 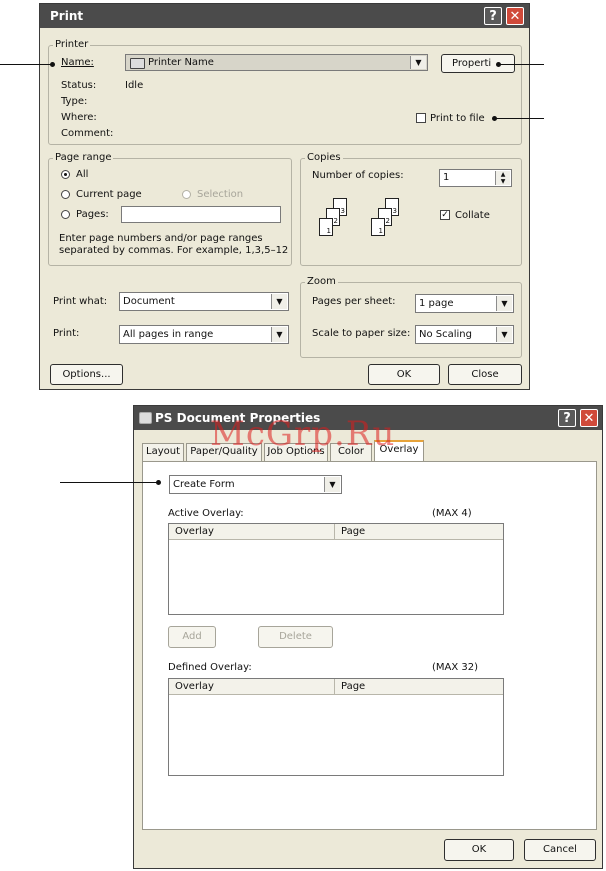 What do you see at coordinates (436, 303) in the screenshot?
I see `pages-per-sheet-value: 1 page` at bounding box center [436, 303].